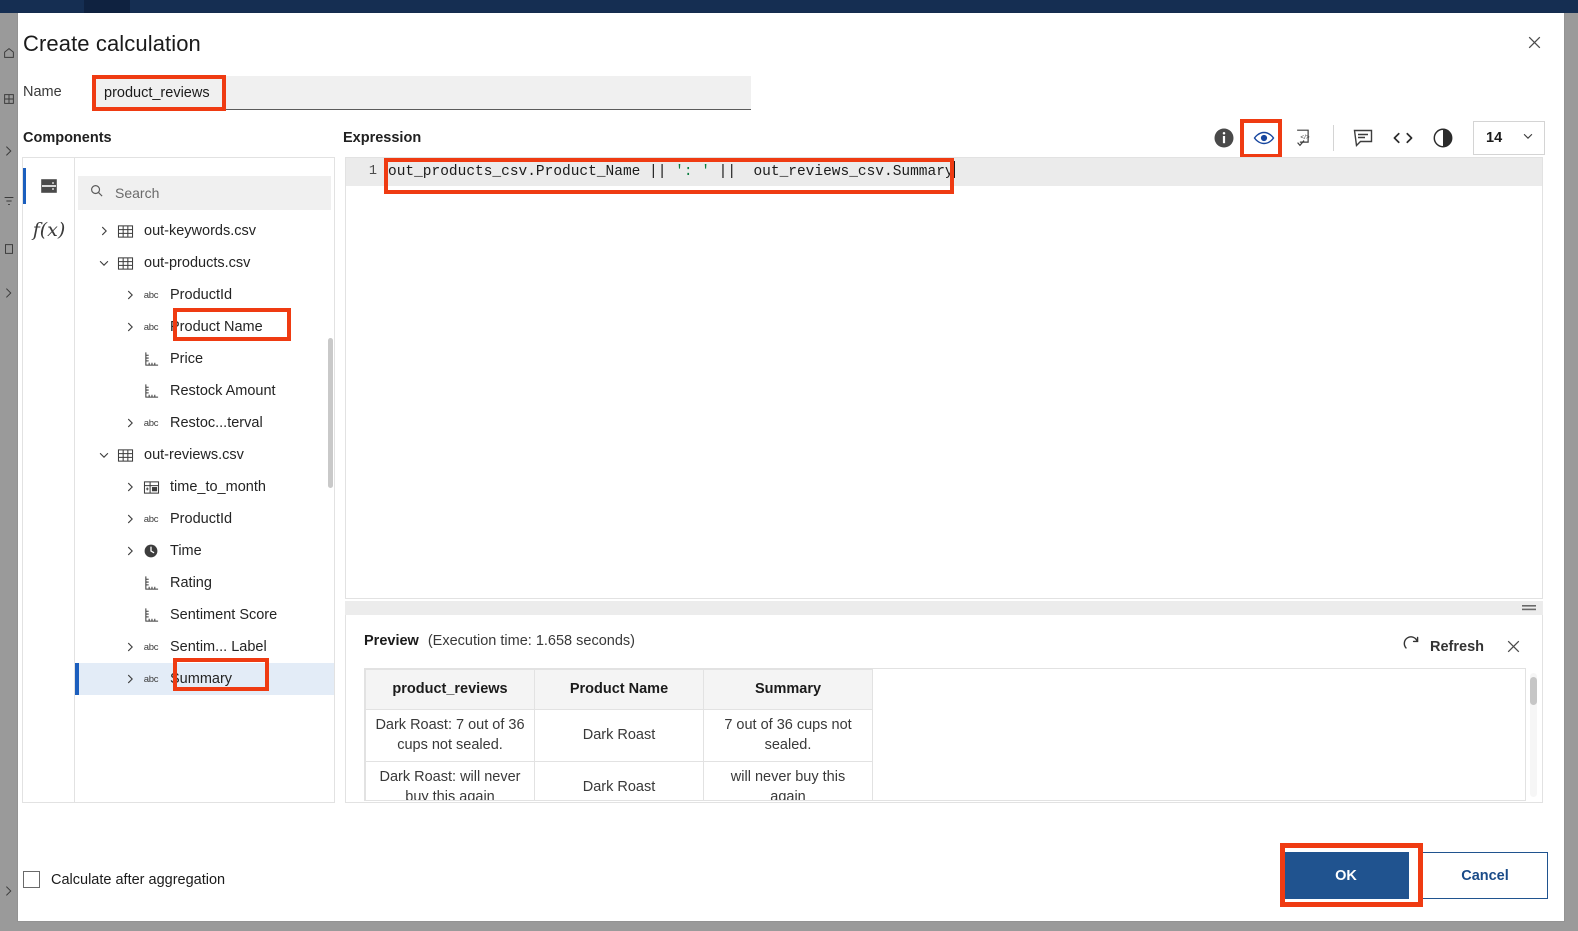 The image size is (1578, 931). I want to click on tree-item-label: Restoc...terval, so click(216, 423).